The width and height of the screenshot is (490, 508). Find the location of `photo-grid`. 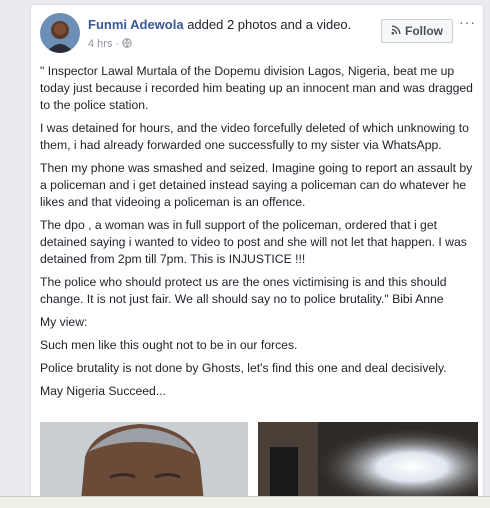

photo-grid is located at coordinates (259, 460).